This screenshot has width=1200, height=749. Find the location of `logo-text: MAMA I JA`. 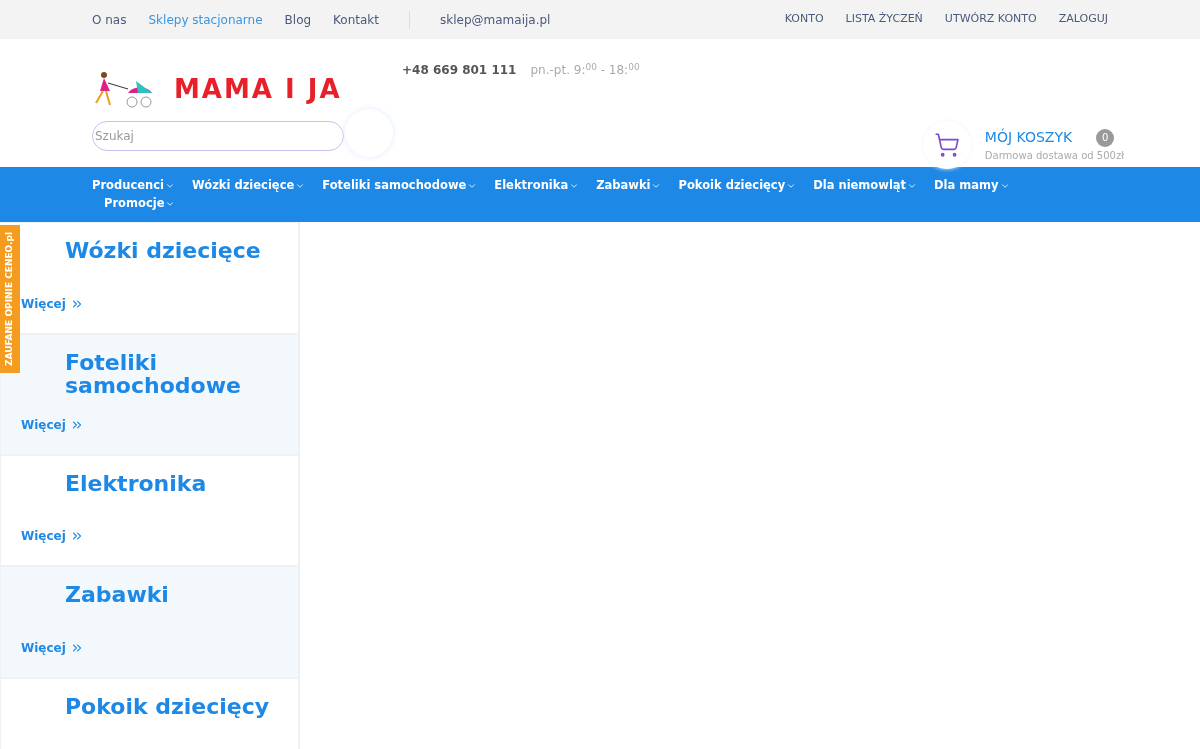

logo-text: MAMA I JA is located at coordinates (258, 89).